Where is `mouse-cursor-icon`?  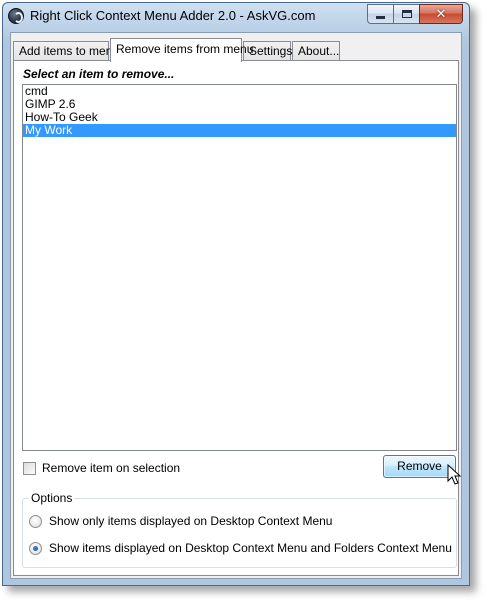
mouse-cursor-icon is located at coordinates (454, 474).